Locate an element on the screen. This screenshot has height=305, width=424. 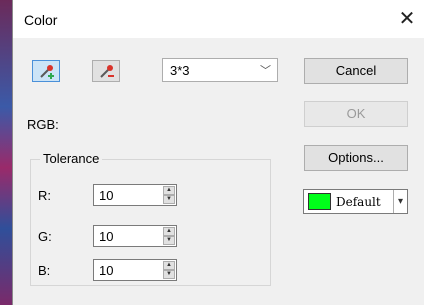
eyedropper-remove-icon is located at coordinates (107, 71).